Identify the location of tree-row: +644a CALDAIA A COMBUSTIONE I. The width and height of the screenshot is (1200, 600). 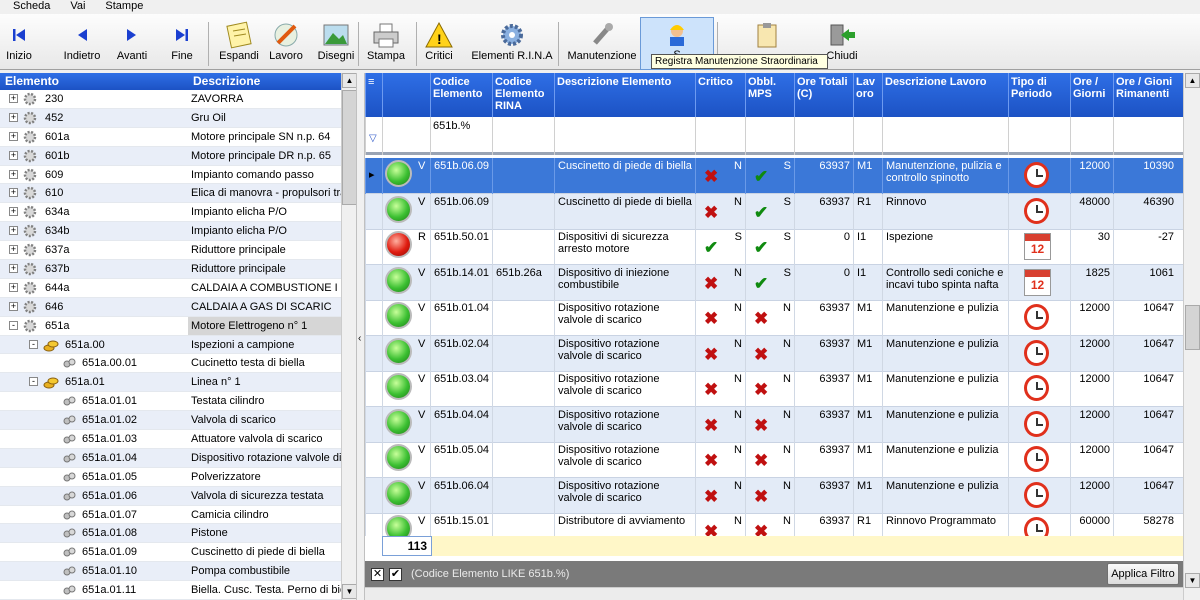
(170, 288).